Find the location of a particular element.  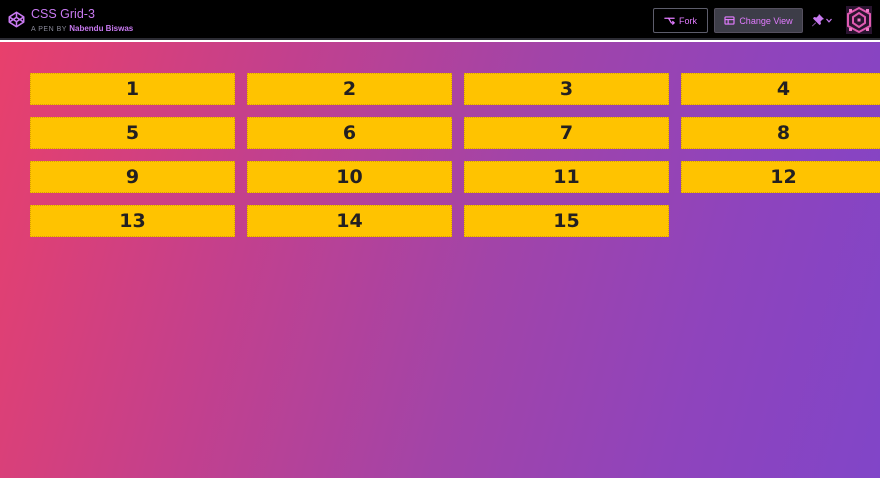

pen-title: CSS Grid-3 is located at coordinates (63, 14).